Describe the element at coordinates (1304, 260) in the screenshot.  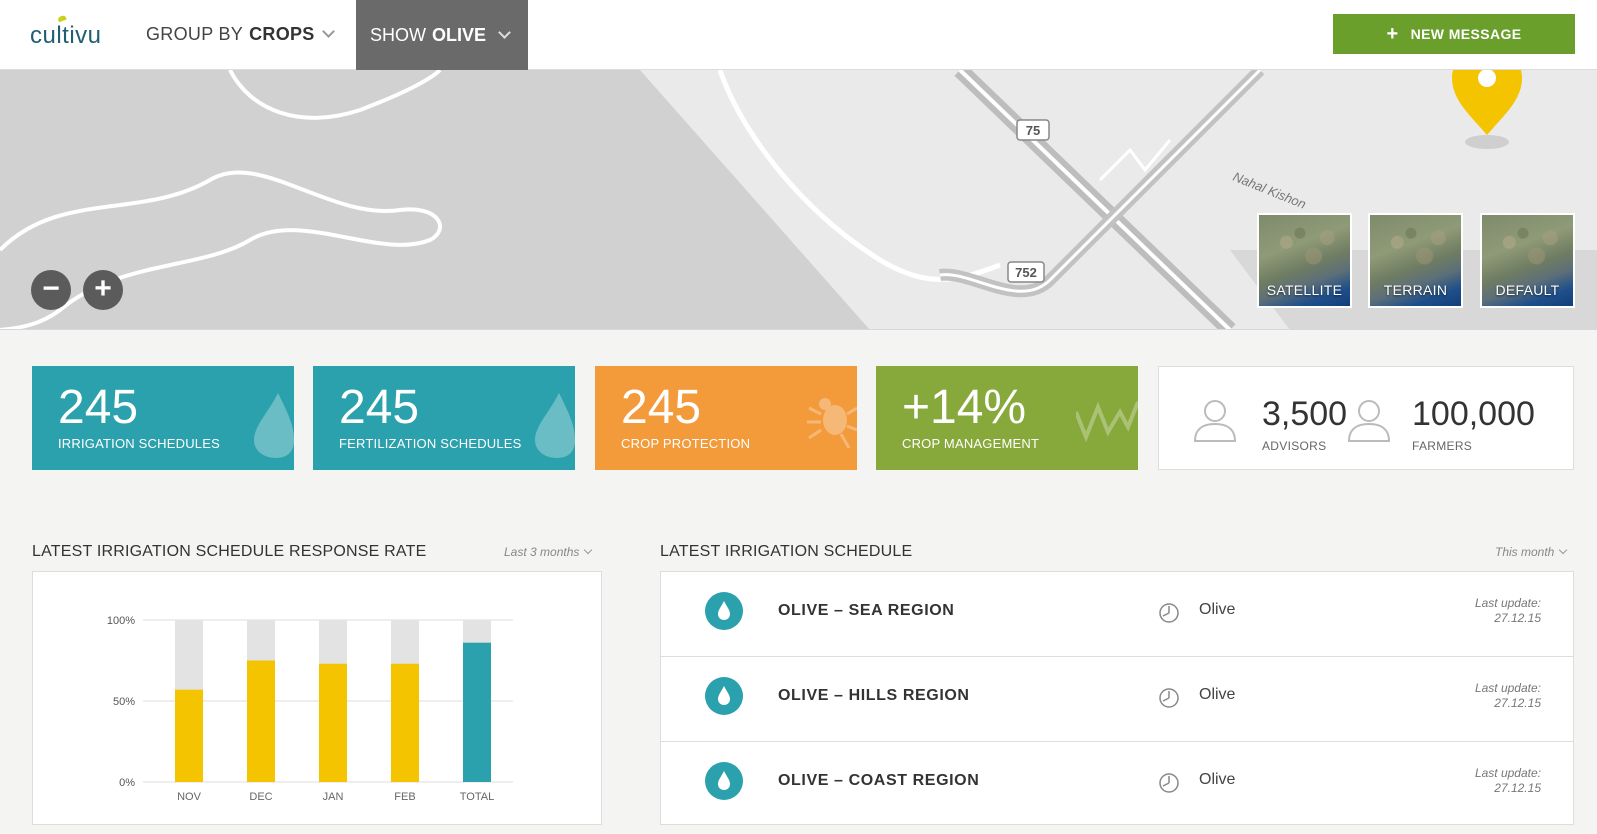
I see `map-type-satellite: SATELLITE` at that location.